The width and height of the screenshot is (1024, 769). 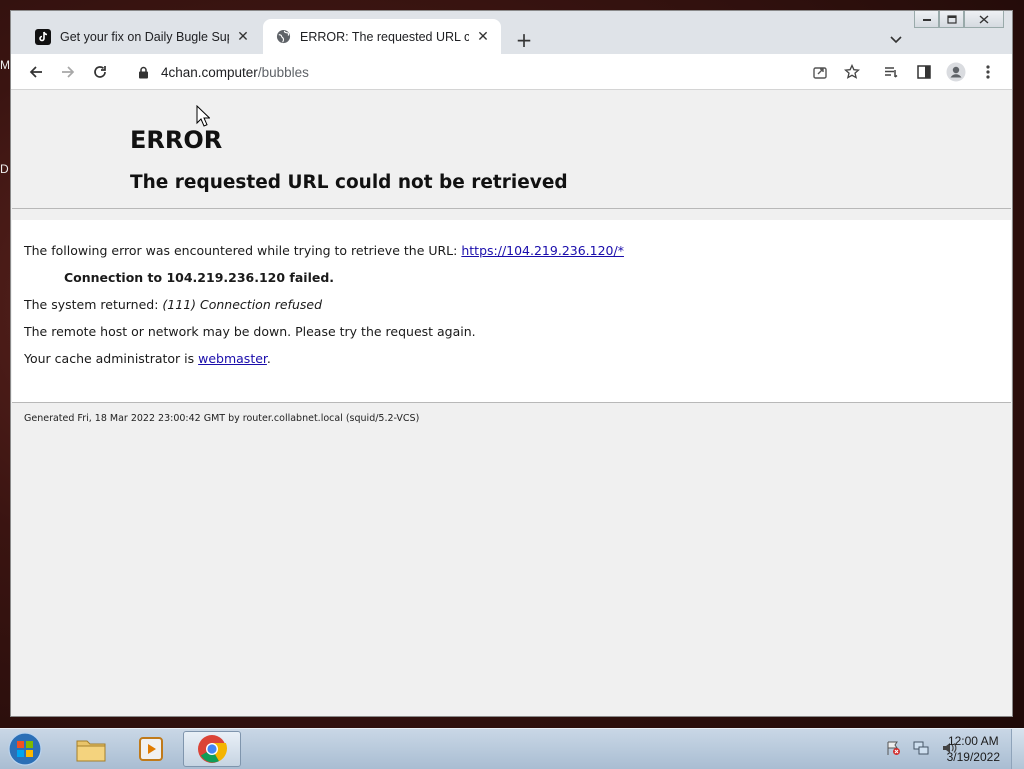 I want to click on page-subtitle: The requested URL could not be retrieved, so click(x=349, y=182).